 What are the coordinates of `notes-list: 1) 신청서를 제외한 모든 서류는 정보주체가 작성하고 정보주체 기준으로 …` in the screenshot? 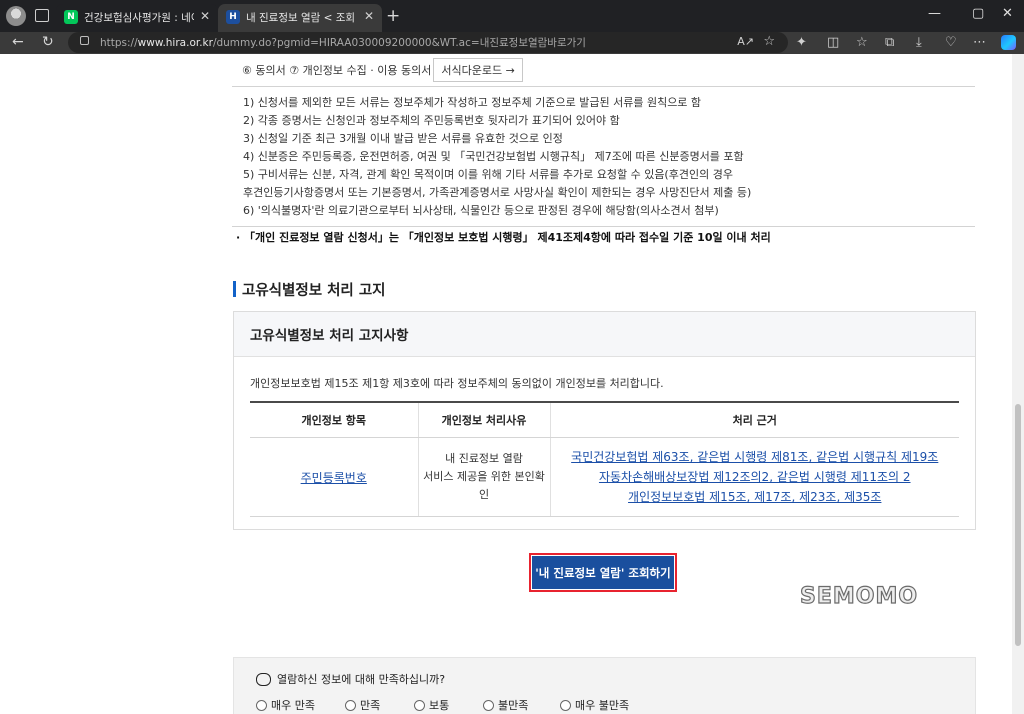 It's located at (497, 157).